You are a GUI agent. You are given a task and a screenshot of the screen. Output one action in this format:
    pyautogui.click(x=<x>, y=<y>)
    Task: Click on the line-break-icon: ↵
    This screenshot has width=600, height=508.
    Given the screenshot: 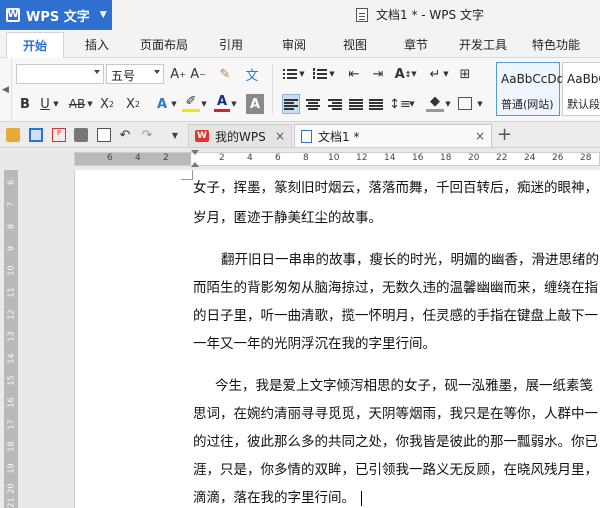 What is the action you would take?
    pyautogui.click(x=435, y=74)
    